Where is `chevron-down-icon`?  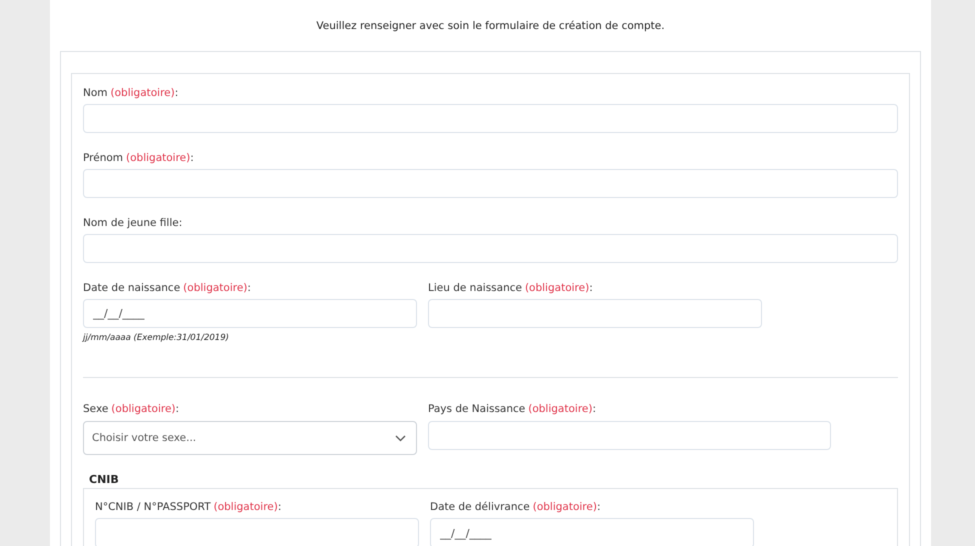 chevron-down-icon is located at coordinates (400, 438).